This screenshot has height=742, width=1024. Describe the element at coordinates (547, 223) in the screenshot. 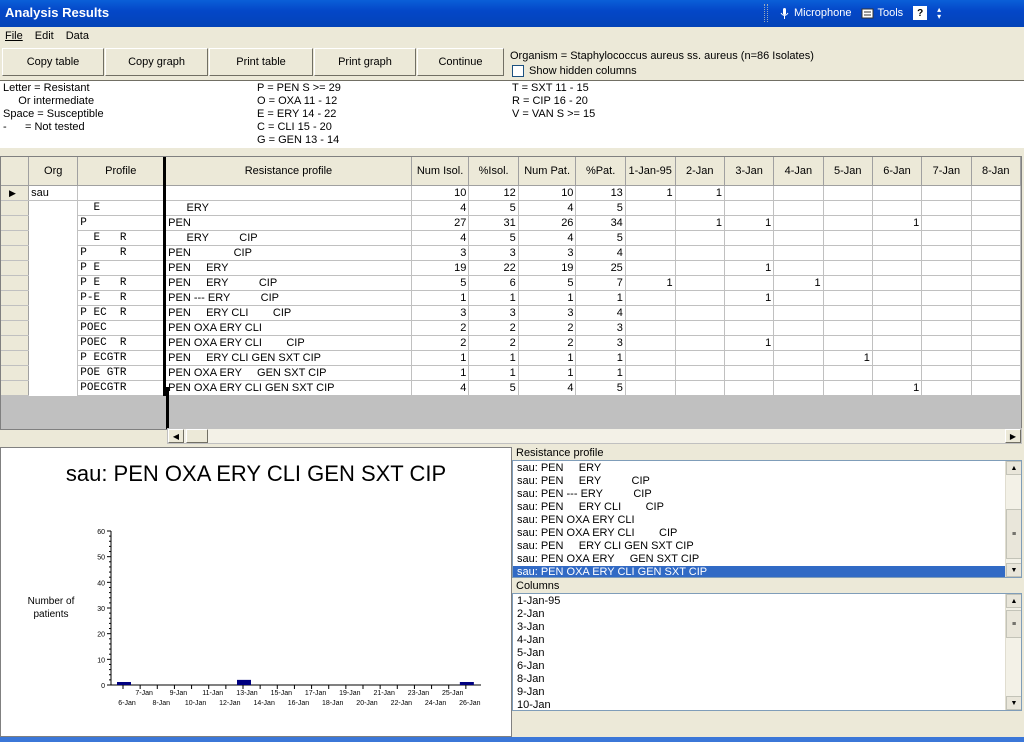

I see `num-patients-cell: 26` at that location.